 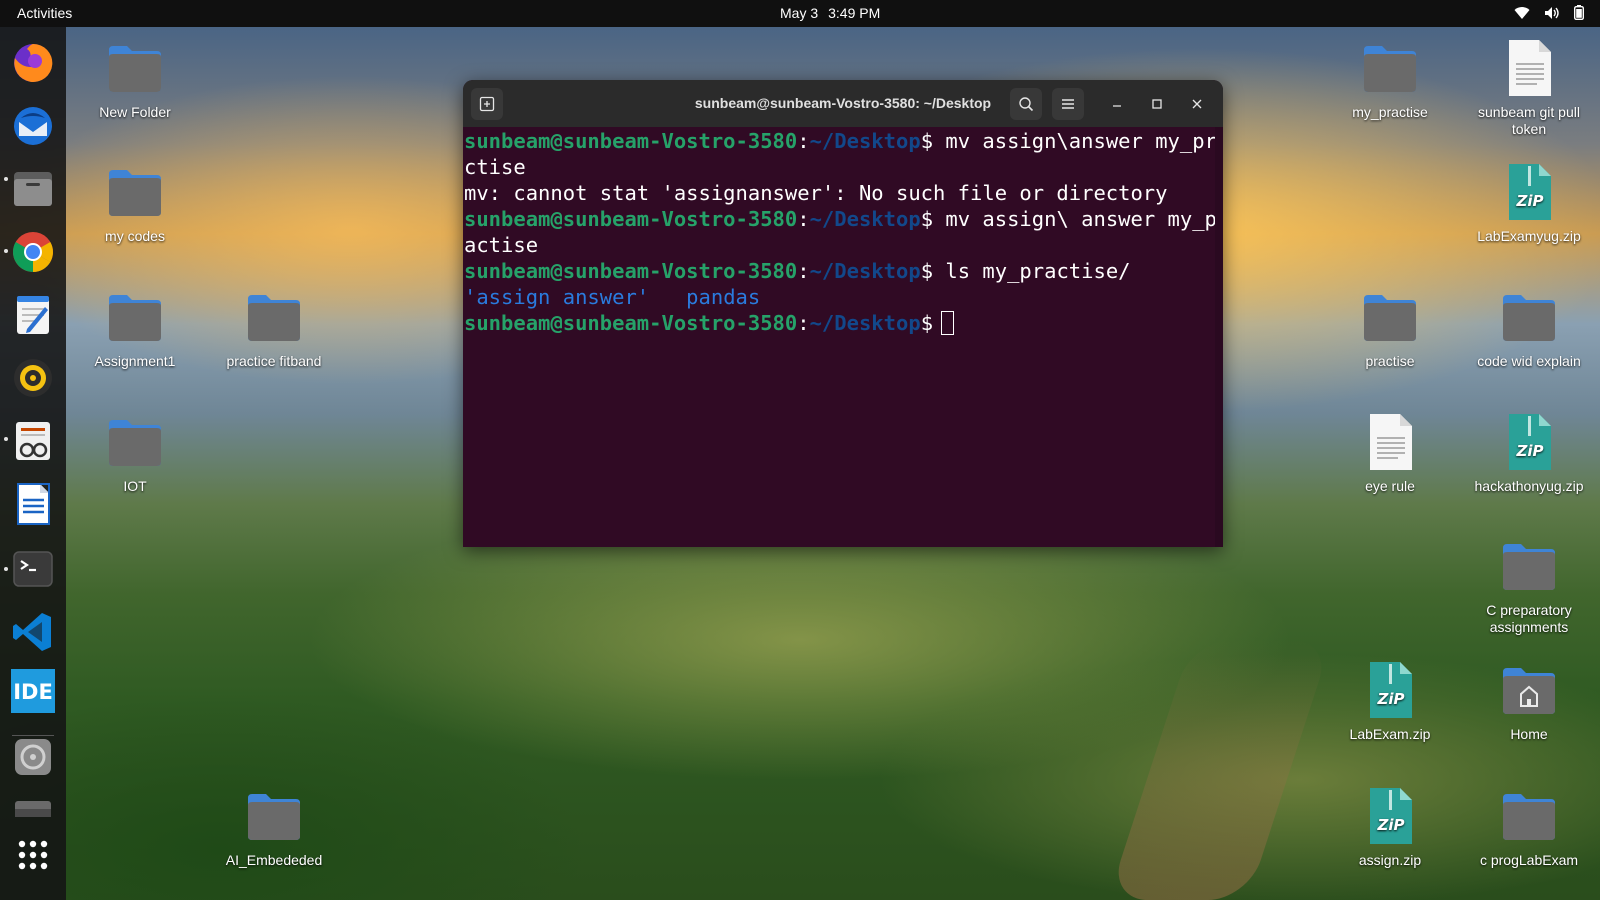 What do you see at coordinates (135, 486) in the screenshot?
I see `desktop-icon-label: IOT` at bounding box center [135, 486].